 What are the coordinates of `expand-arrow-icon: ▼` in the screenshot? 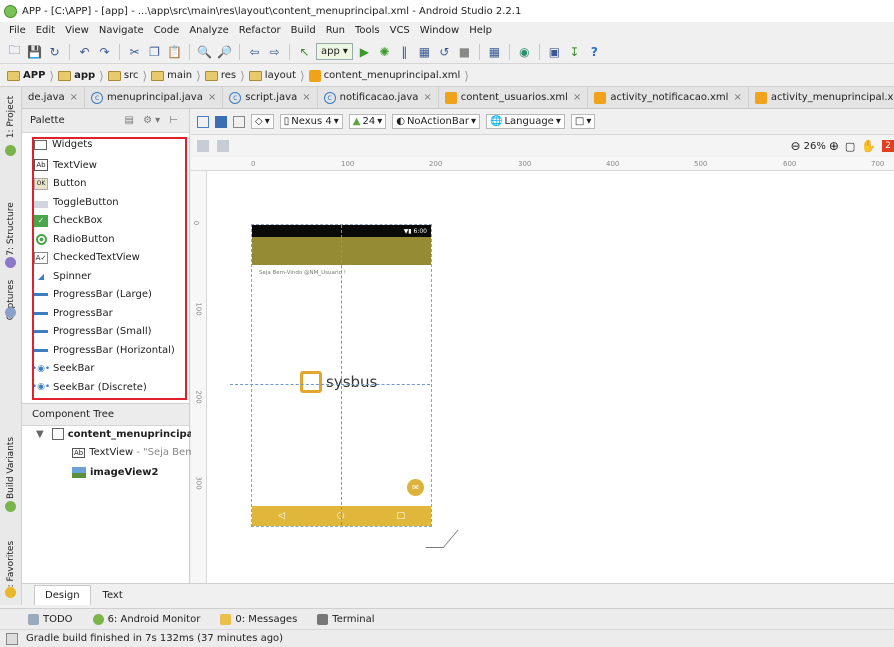 It's located at (40, 434).